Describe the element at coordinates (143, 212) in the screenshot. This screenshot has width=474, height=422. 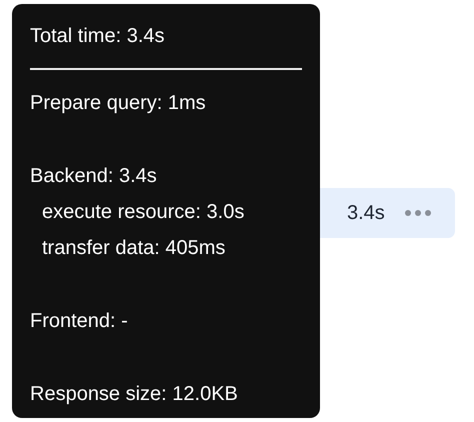
I see `timing-text: execute resource: 3.0s` at that location.